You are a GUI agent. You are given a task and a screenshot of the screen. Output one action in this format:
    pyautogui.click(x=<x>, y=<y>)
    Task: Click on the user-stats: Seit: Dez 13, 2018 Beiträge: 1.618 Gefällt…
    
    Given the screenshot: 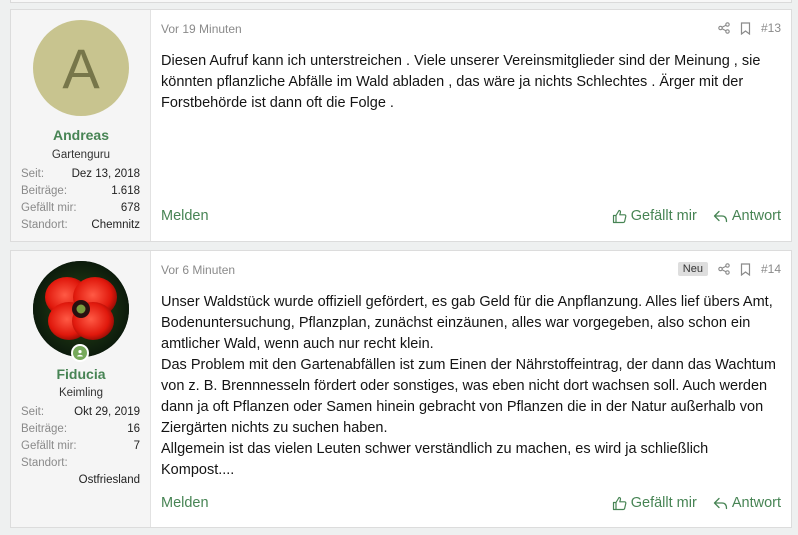 What is the action you would take?
    pyautogui.click(x=80, y=200)
    